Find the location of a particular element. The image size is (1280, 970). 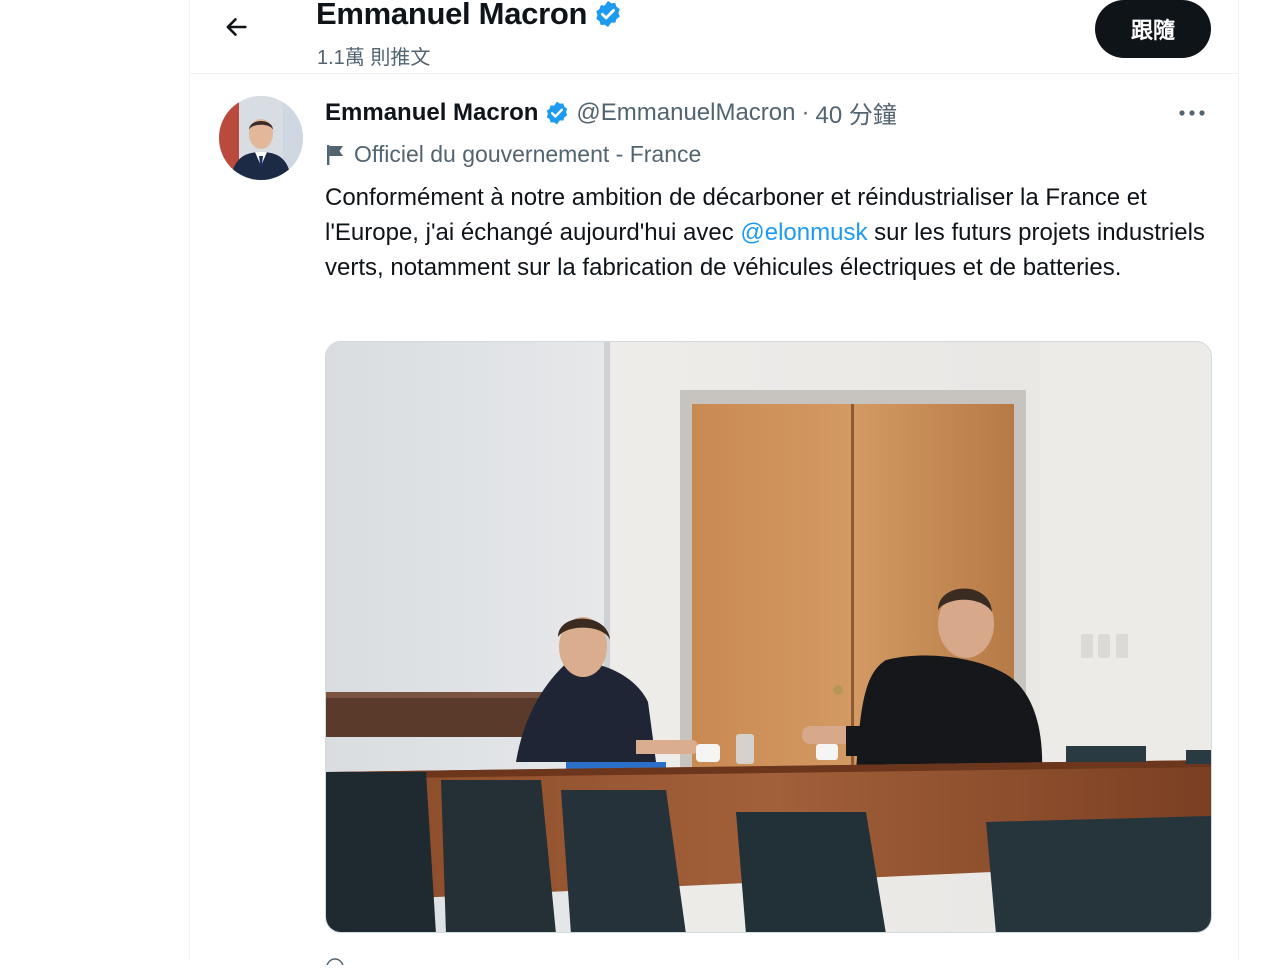

tweet-actions-peek is located at coordinates (768, 961).